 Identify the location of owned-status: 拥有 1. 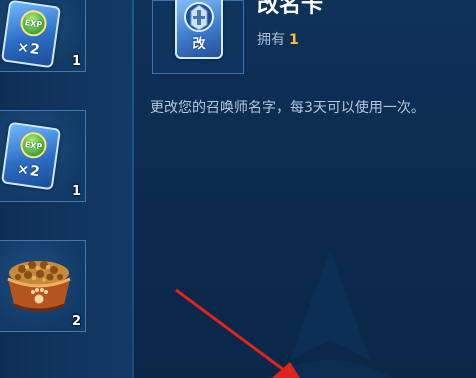
(278, 39).